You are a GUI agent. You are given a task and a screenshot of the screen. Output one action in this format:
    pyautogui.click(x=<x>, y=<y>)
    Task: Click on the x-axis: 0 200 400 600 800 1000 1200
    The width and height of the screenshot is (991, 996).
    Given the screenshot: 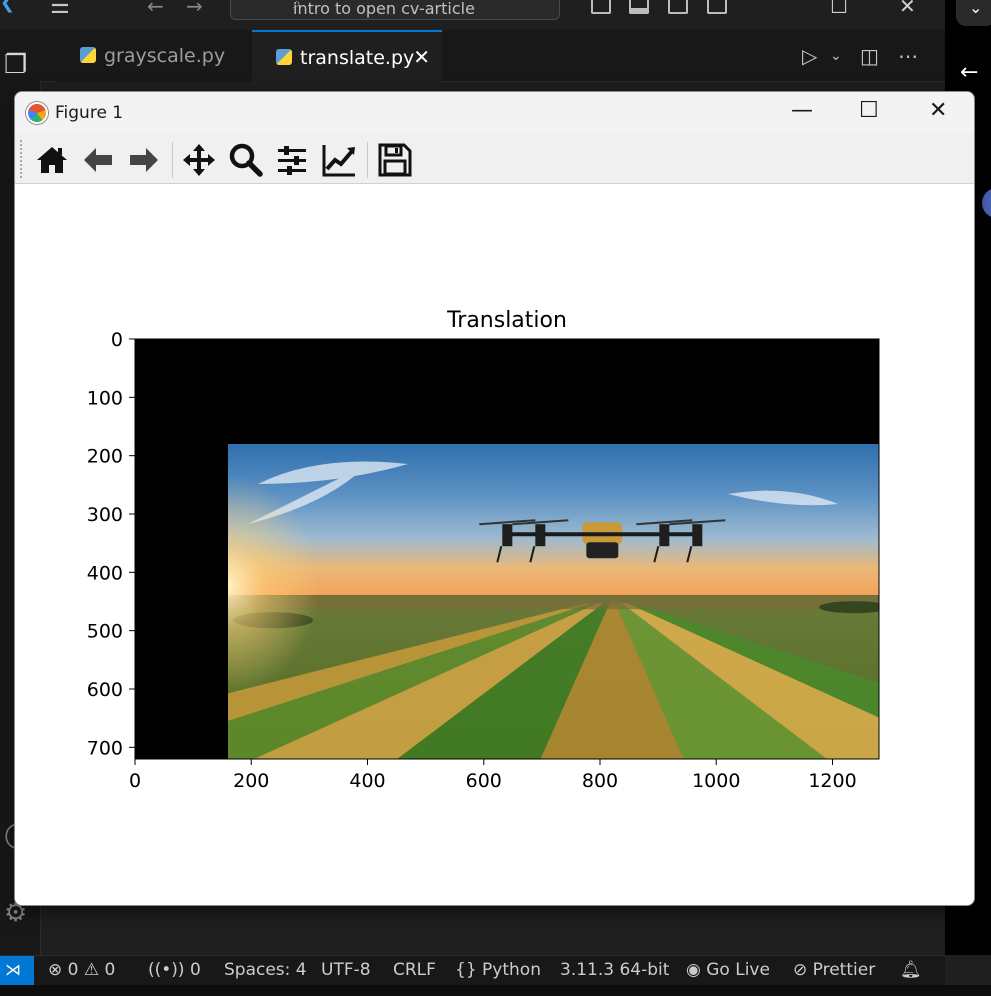 What is the action you would take?
    pyautogui.click(x=493, y=775)
    